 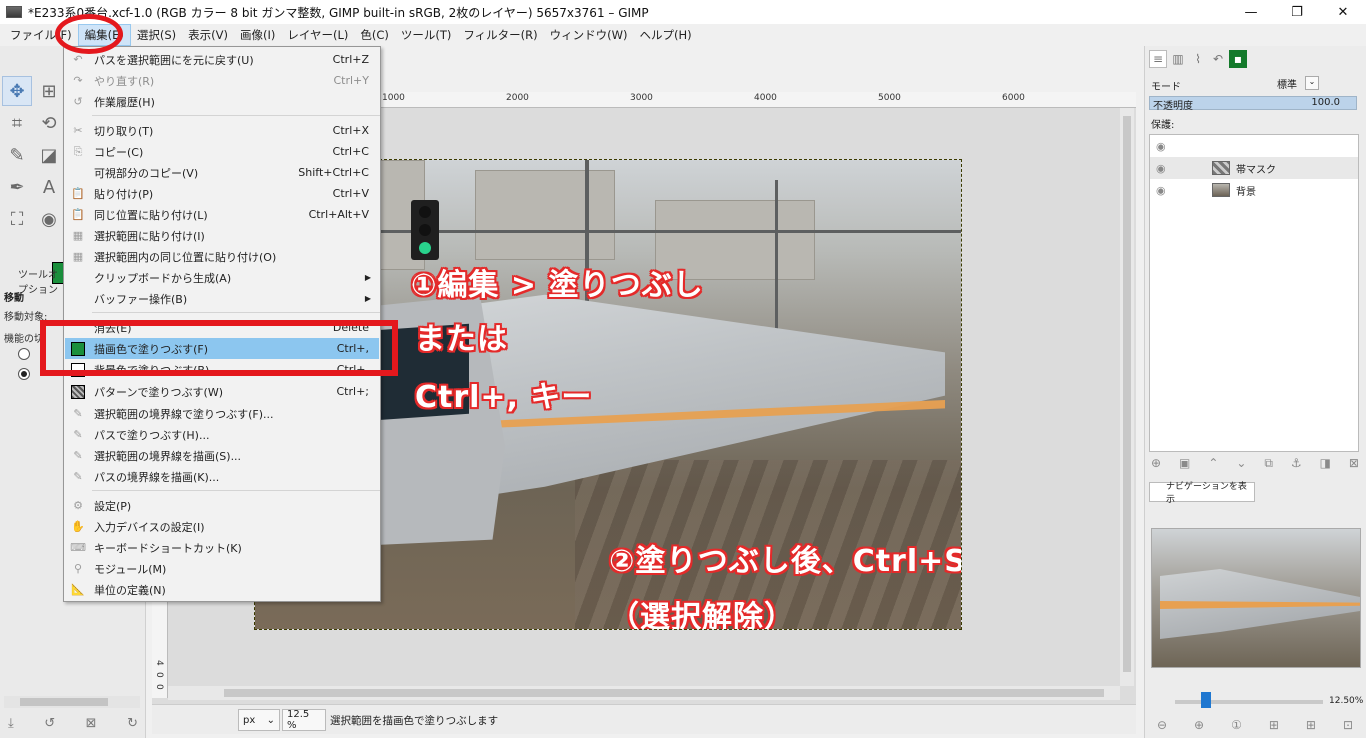 What do you see at coordinates (1348, 725) in the screenshot?
I see `shrink-wrap-icon: ⊡` at bounding box center [1348, 725].